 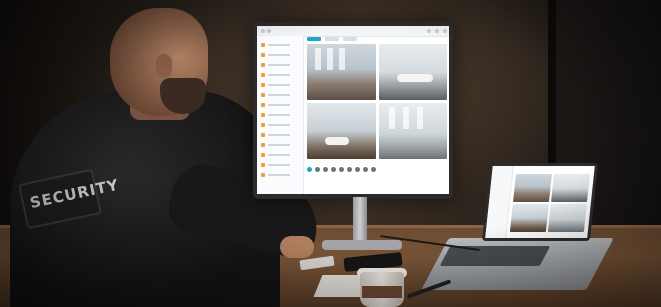 What do you see at coordinates (337, 141) in the screenshot?
I see `office-desk-shape` at bounding box center [337, 141].